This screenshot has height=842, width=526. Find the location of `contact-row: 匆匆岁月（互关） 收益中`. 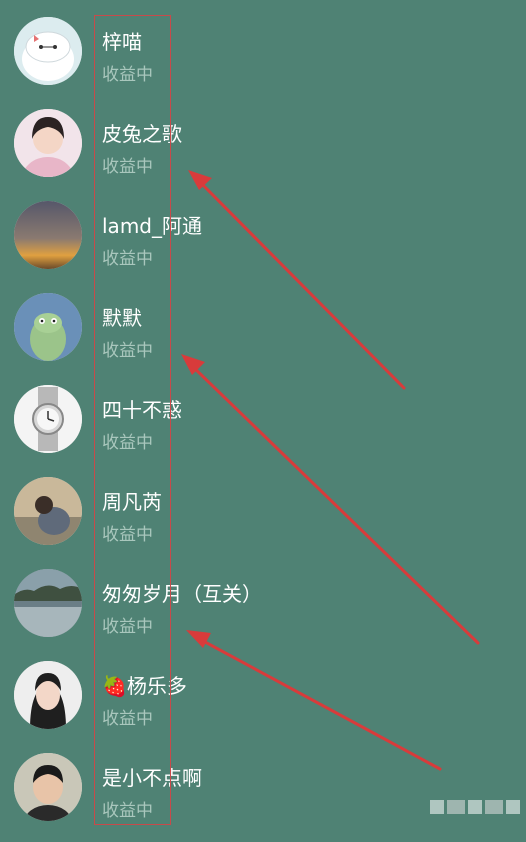

contact-row: 匆匆岁月（互关） 收益中 is located at coordinates (263, 612).